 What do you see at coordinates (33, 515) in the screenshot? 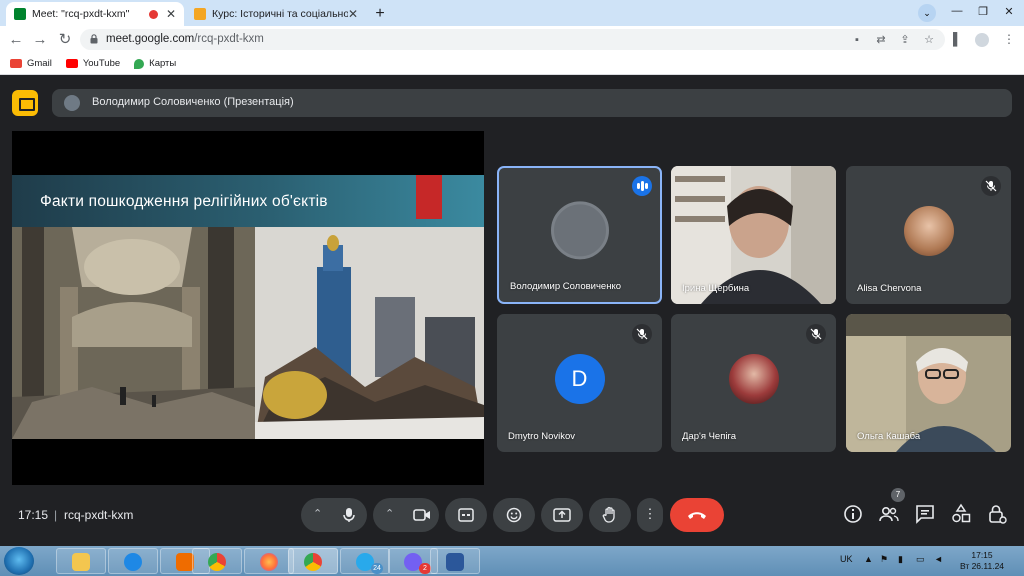
I see `meeting-time: 17:15` at bounding box center [33, 515].